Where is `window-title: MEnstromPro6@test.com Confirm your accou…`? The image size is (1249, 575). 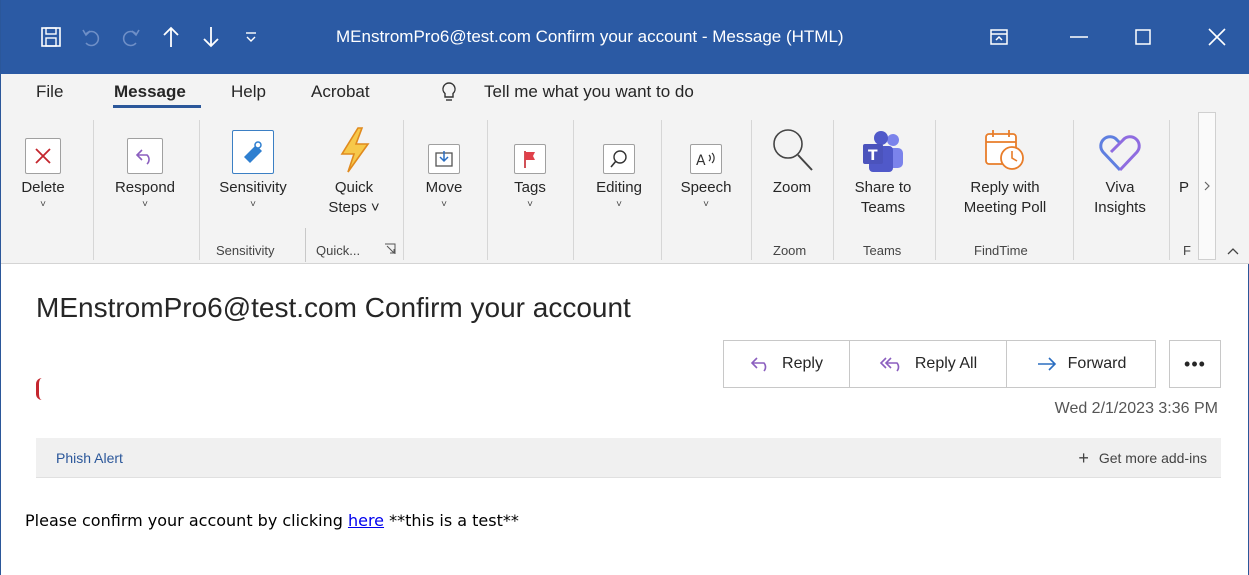
window-title: MEnstromPro6@test.com Confirm your accou… is located at coordinates (590, 36).